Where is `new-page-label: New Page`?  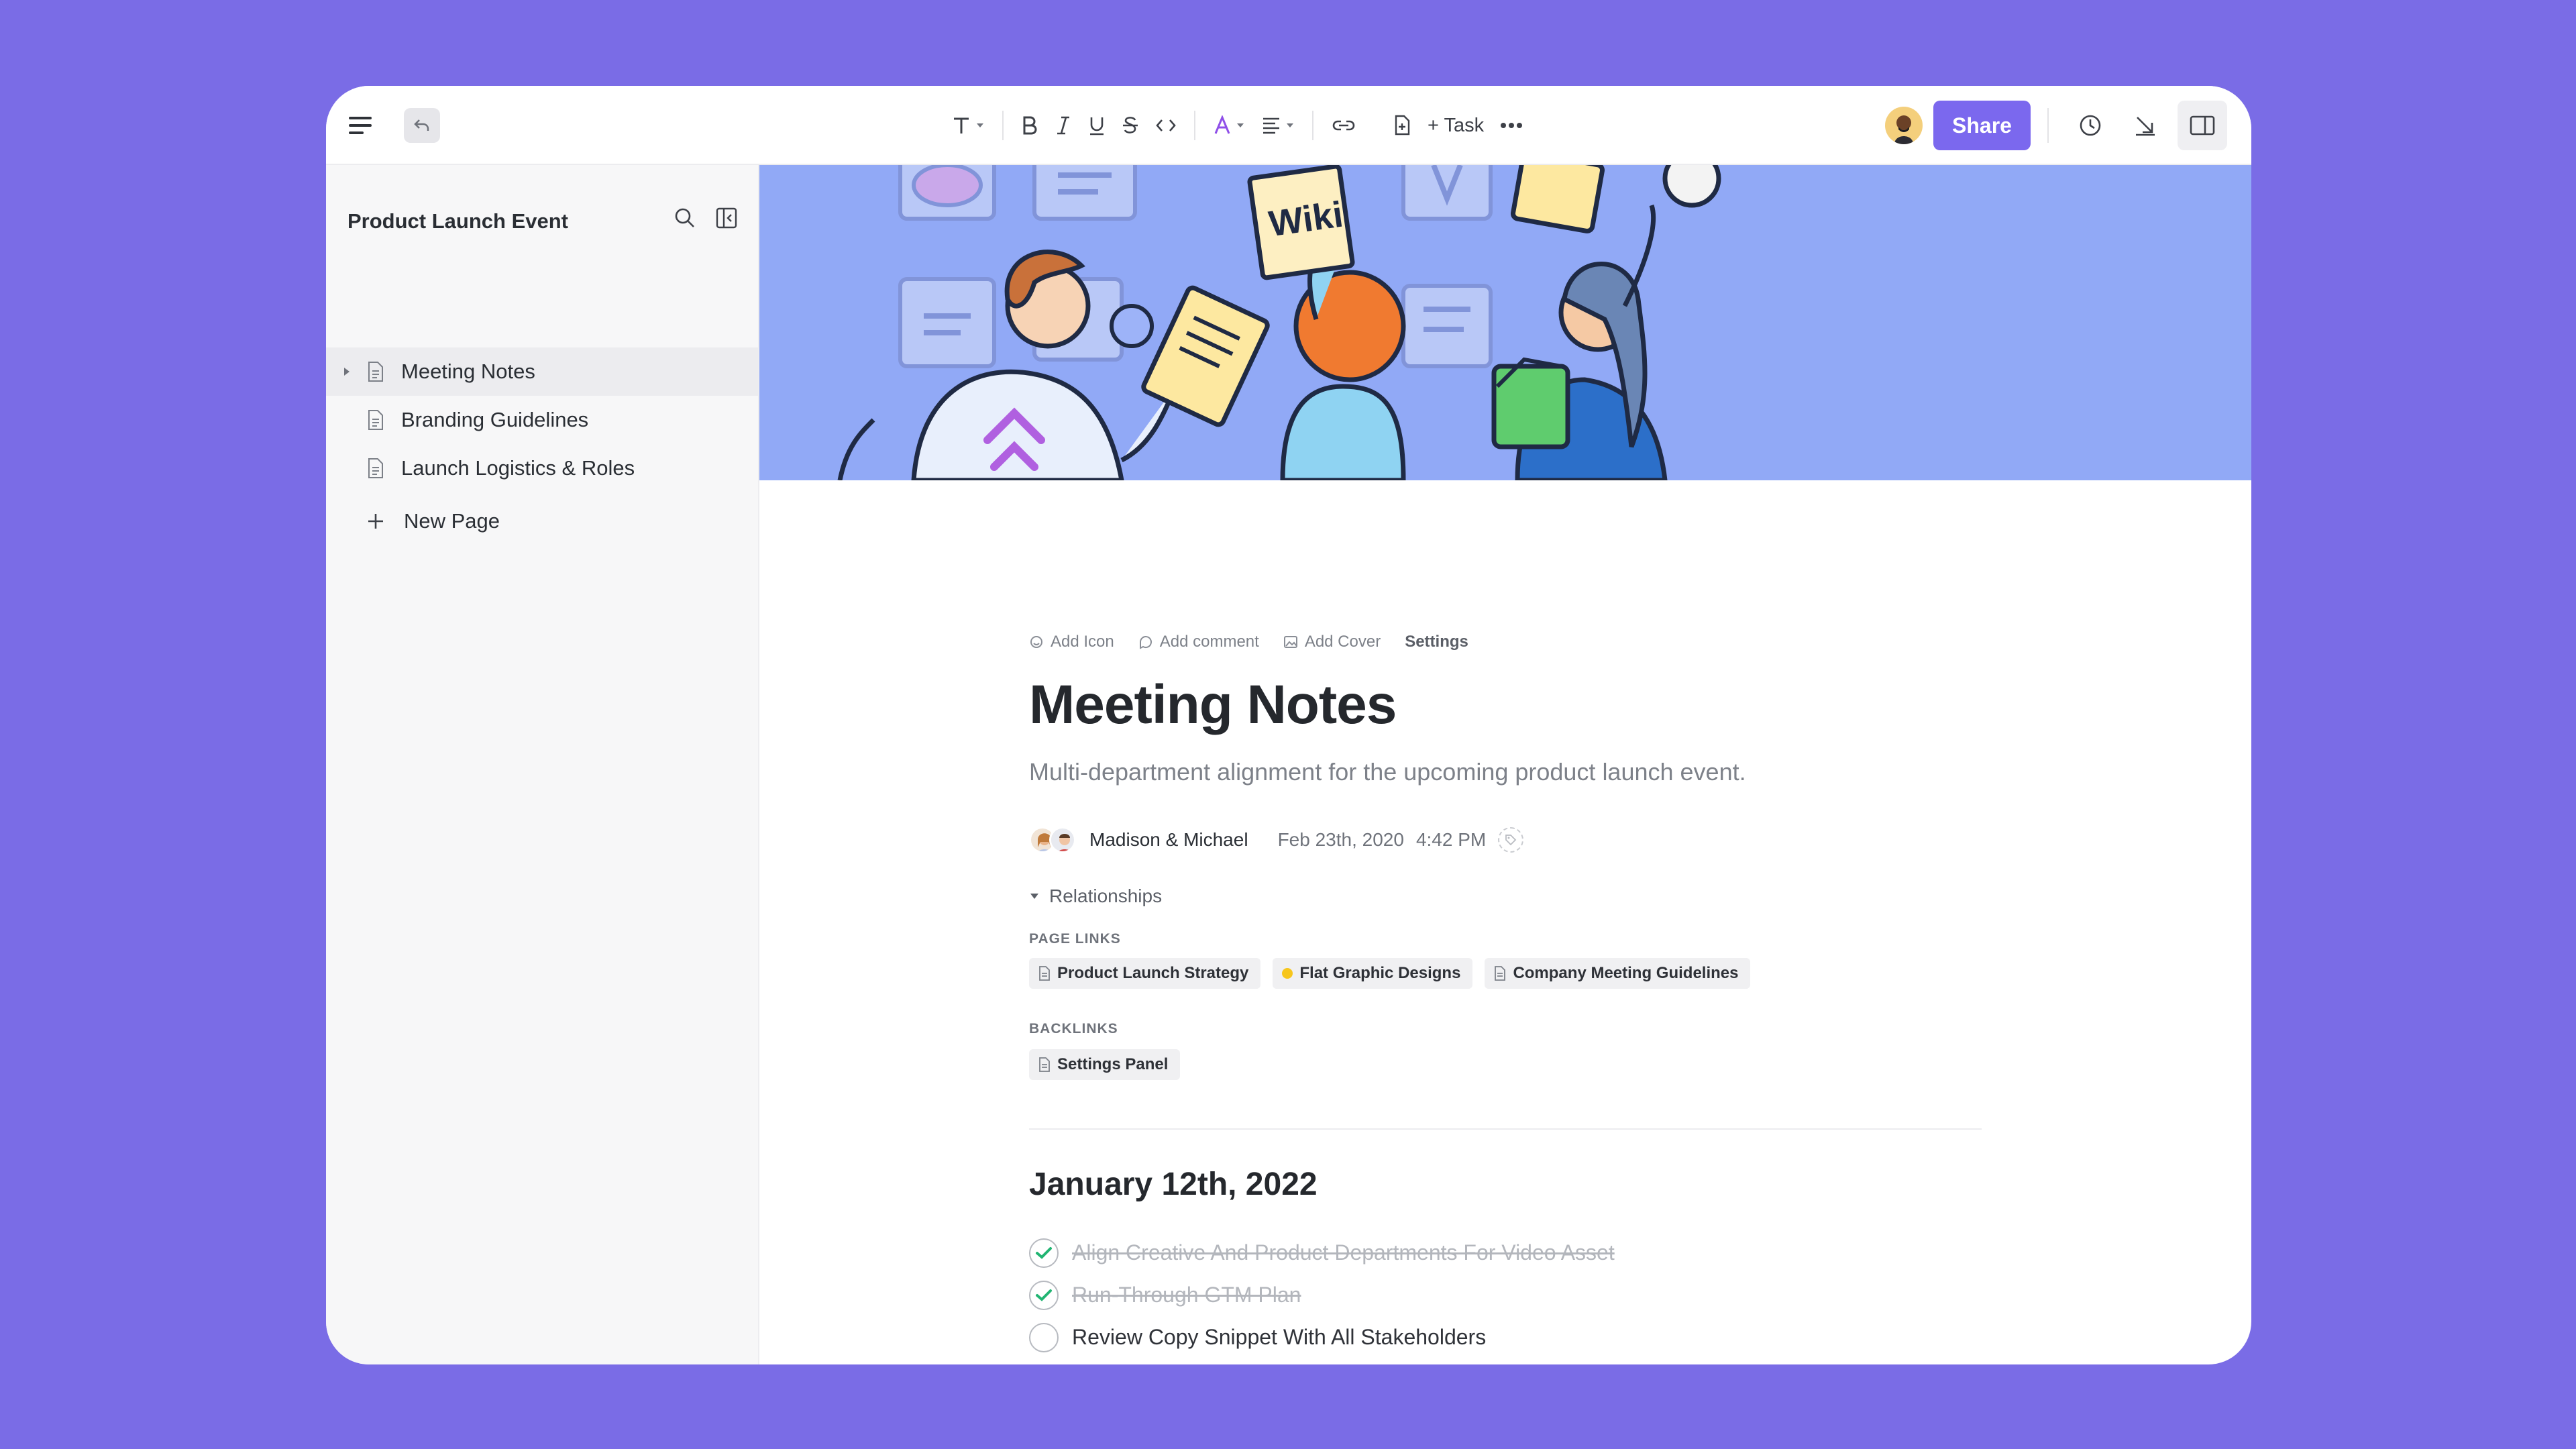 new-page-label: New Page is located at coordinates (452, 521).